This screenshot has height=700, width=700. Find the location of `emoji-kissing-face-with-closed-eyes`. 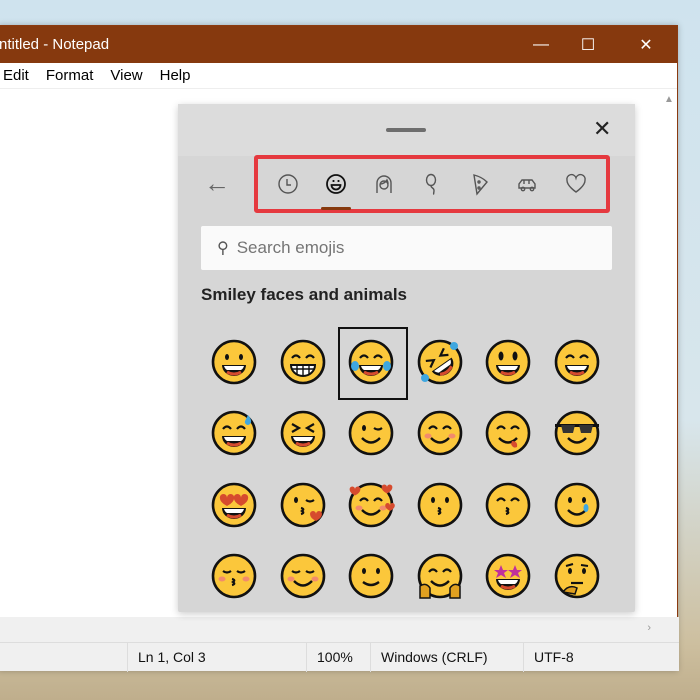

emoji-kissing-face-with-closed-eyes is located at coordinates (234, 577).